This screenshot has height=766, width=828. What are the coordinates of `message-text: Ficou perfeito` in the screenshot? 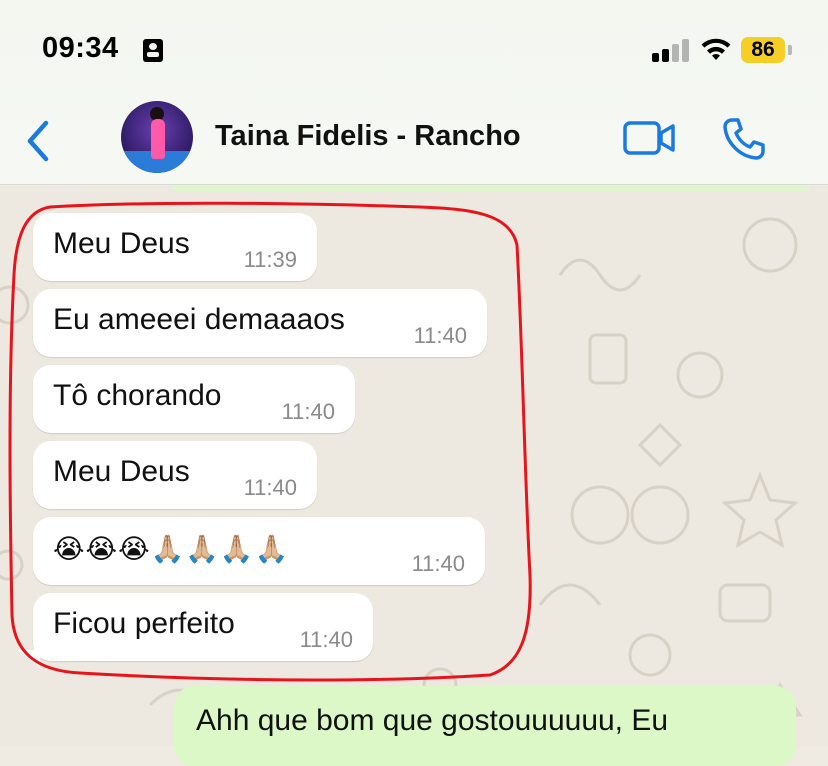 It's located at (144, 623).